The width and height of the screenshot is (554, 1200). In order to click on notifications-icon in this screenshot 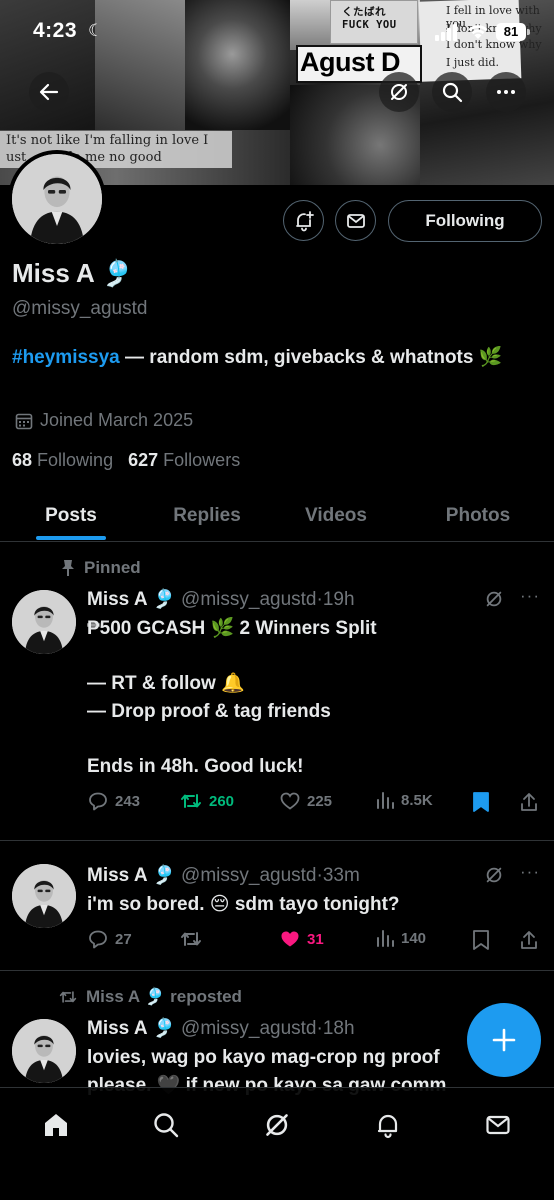, I will do `click(387, 1126)`.